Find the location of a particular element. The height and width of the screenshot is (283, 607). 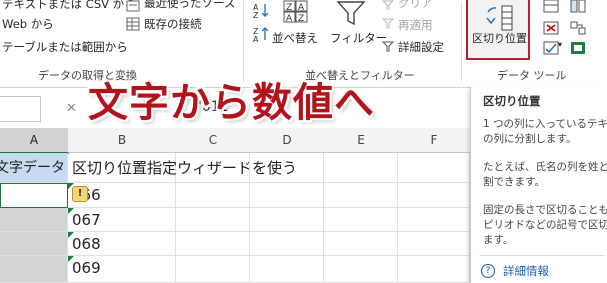

filter-button: フィルター is located at coordinates (358, 38).